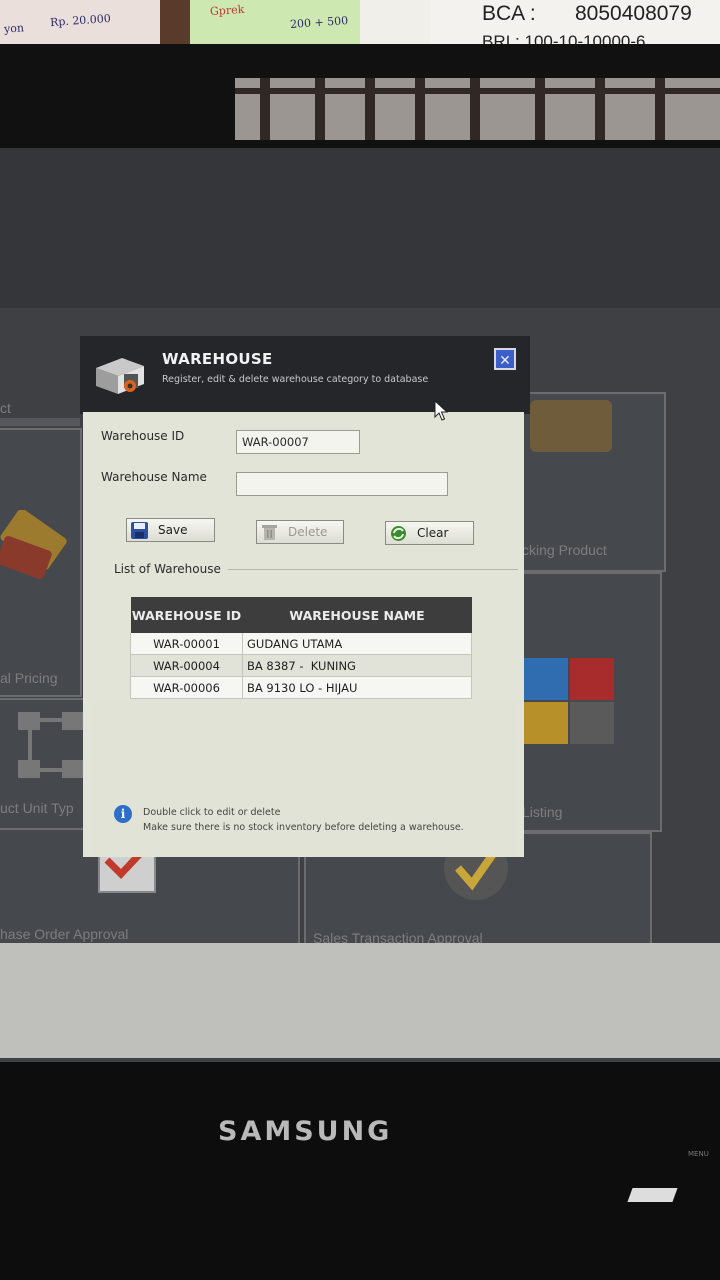 Image resolution: width=720 pixels, height=1280 pixels. What do you see at coordinates (186, 665) in the screenshot?
I see `warehouse-id-cell: WAR-00004` at bounding box center [186, 665].